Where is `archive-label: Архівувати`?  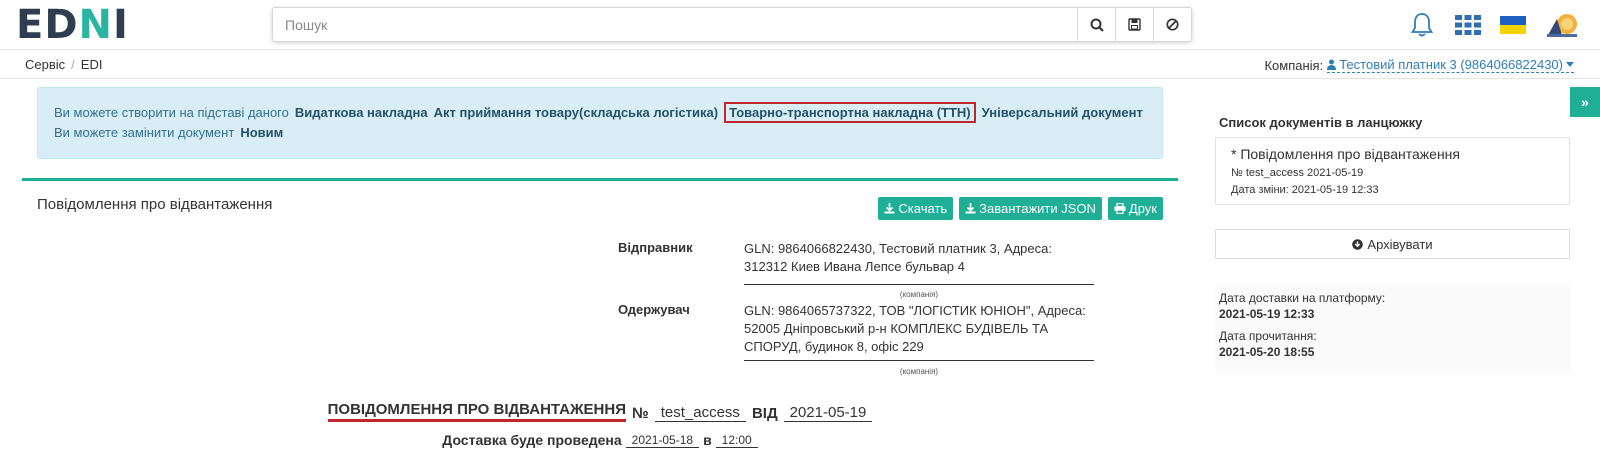 archive-label: Архівувати is located at coordinates (1400, 244).